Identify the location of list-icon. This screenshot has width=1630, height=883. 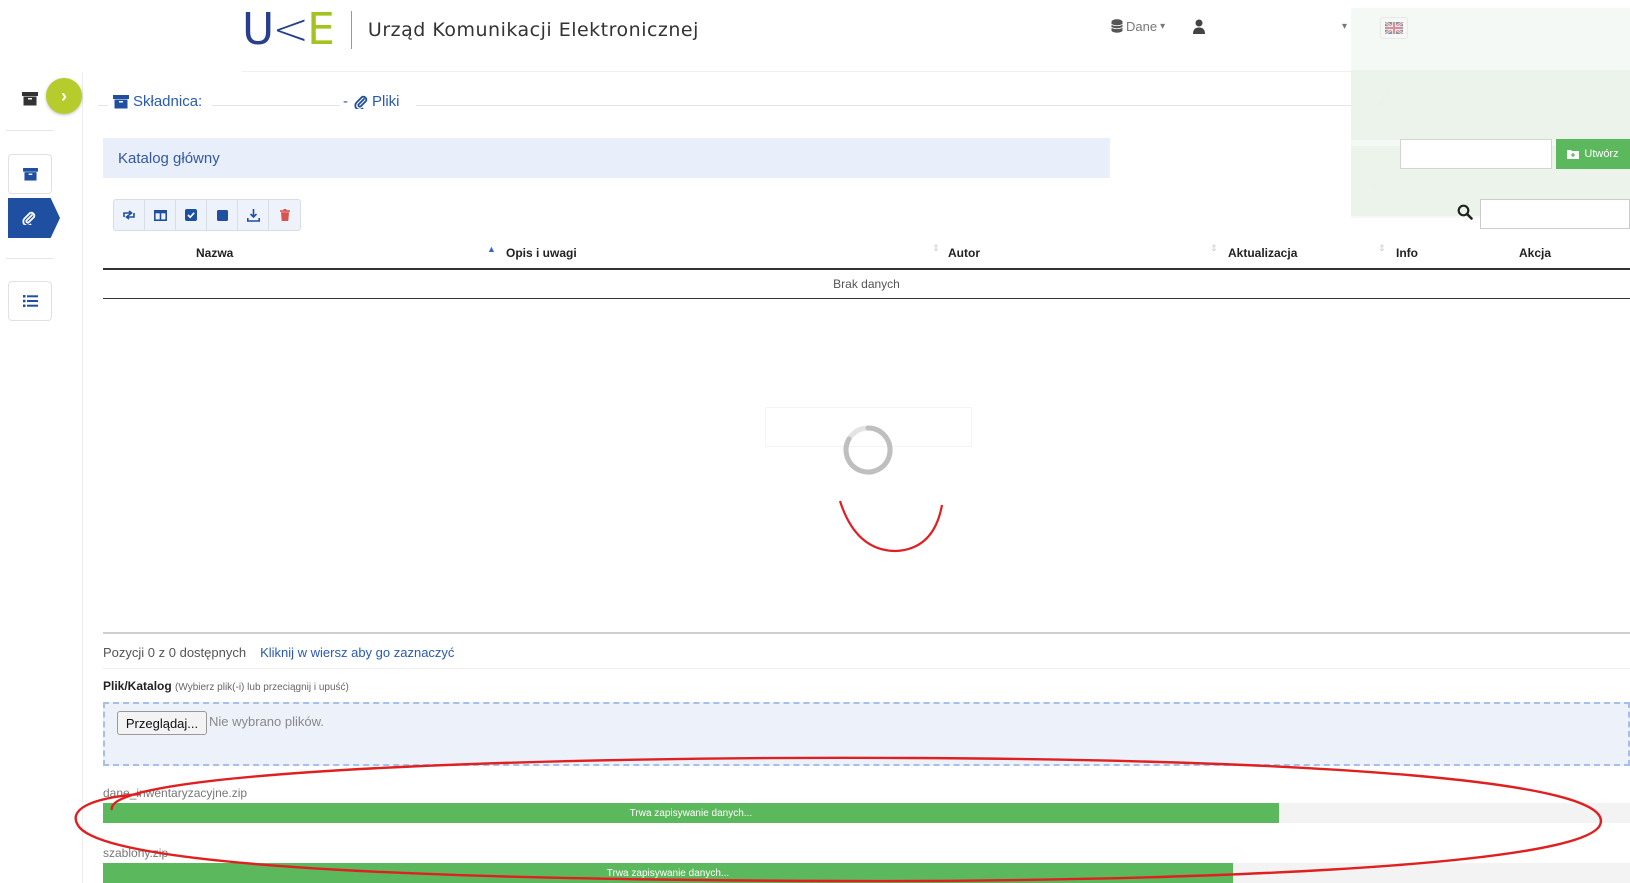
(30, 301).